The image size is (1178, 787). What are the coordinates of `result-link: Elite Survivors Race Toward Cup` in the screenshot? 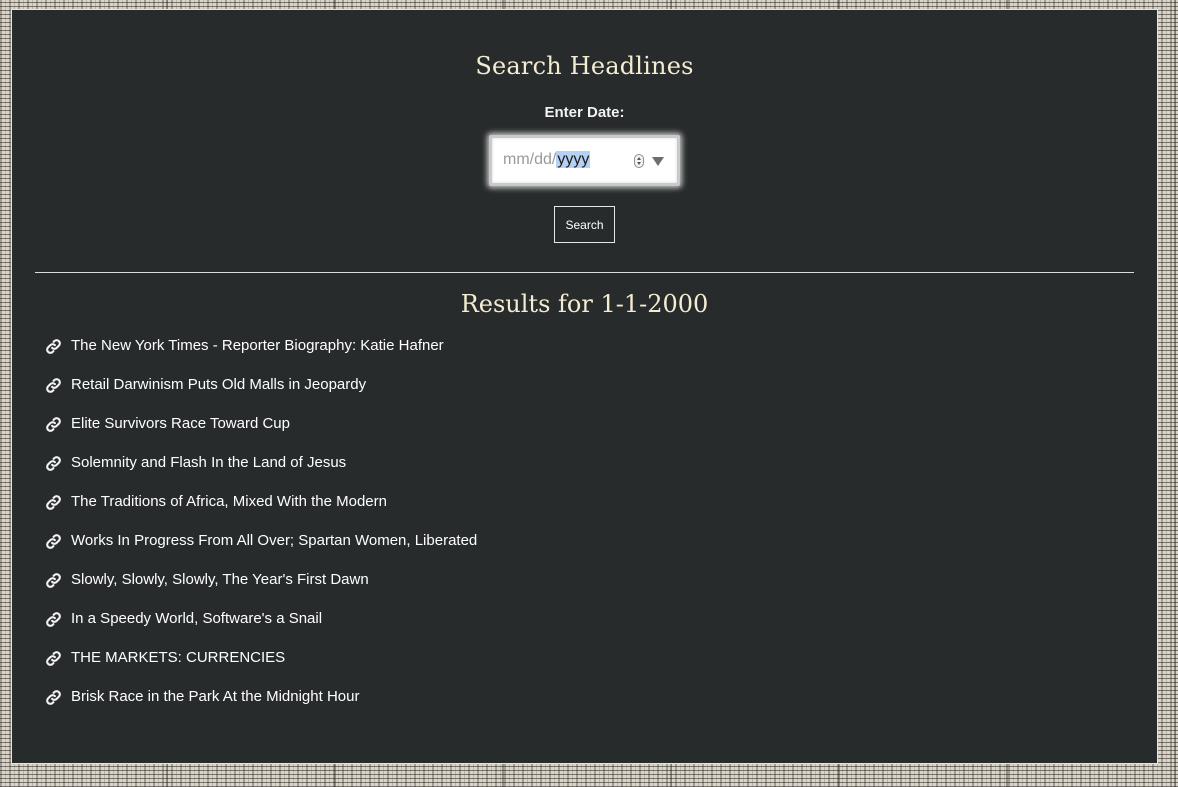 It's located at (180, 424).